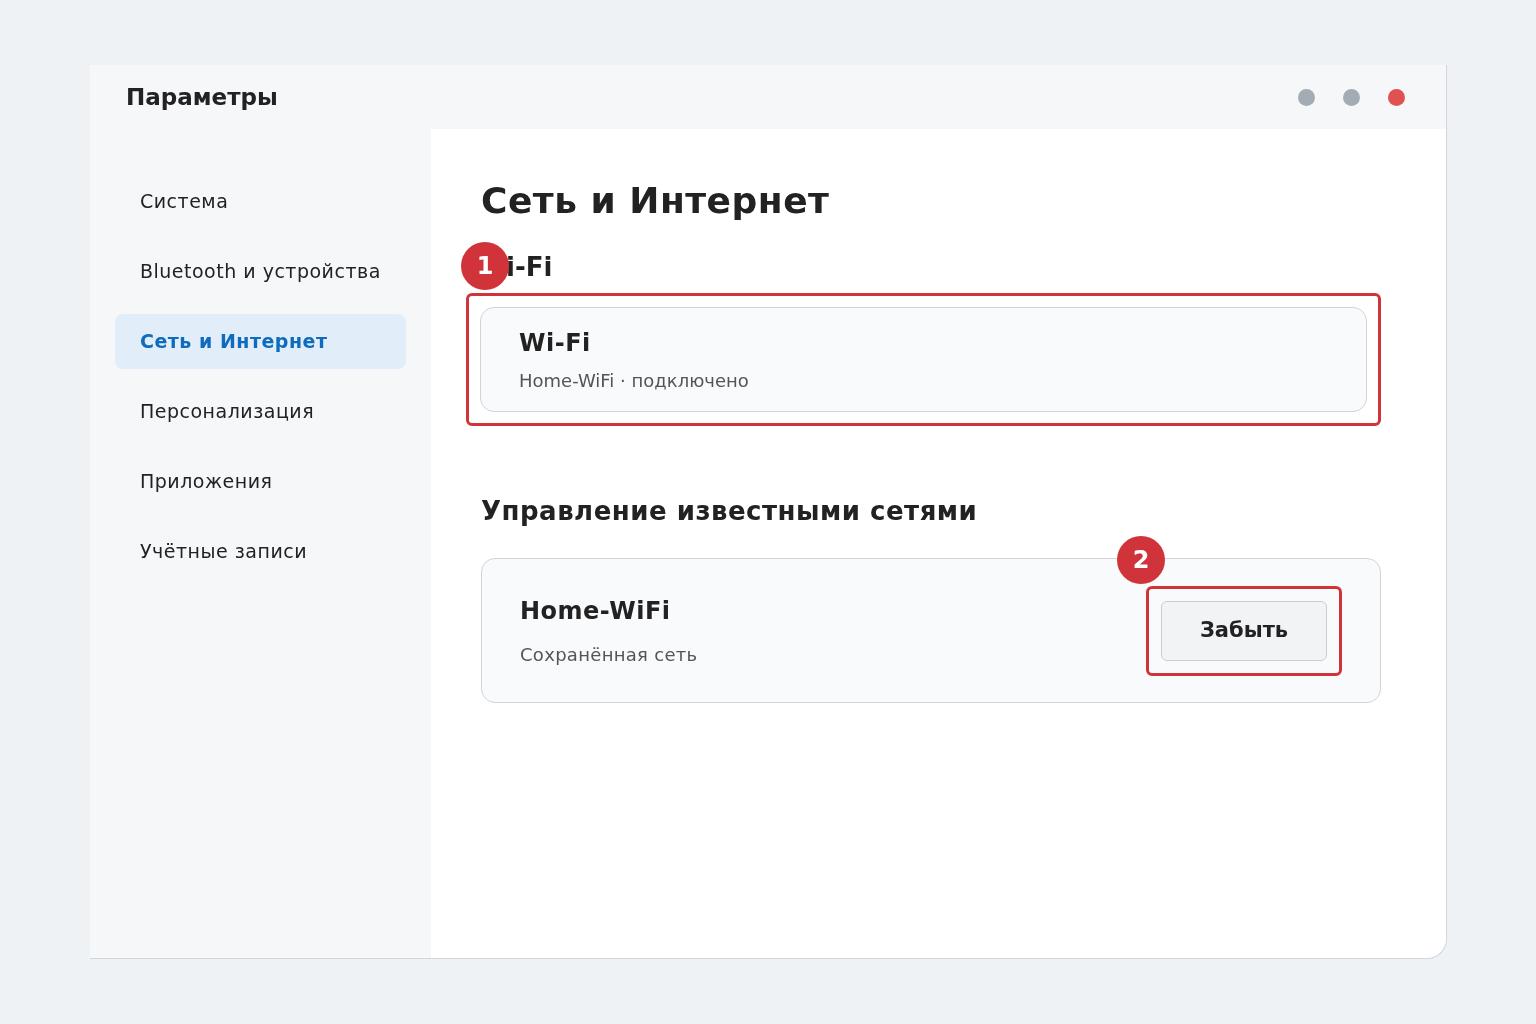 The height and width of the screenshot is (1024, 1536). I want to click on sidebar-item: Система, so click(260, 201).